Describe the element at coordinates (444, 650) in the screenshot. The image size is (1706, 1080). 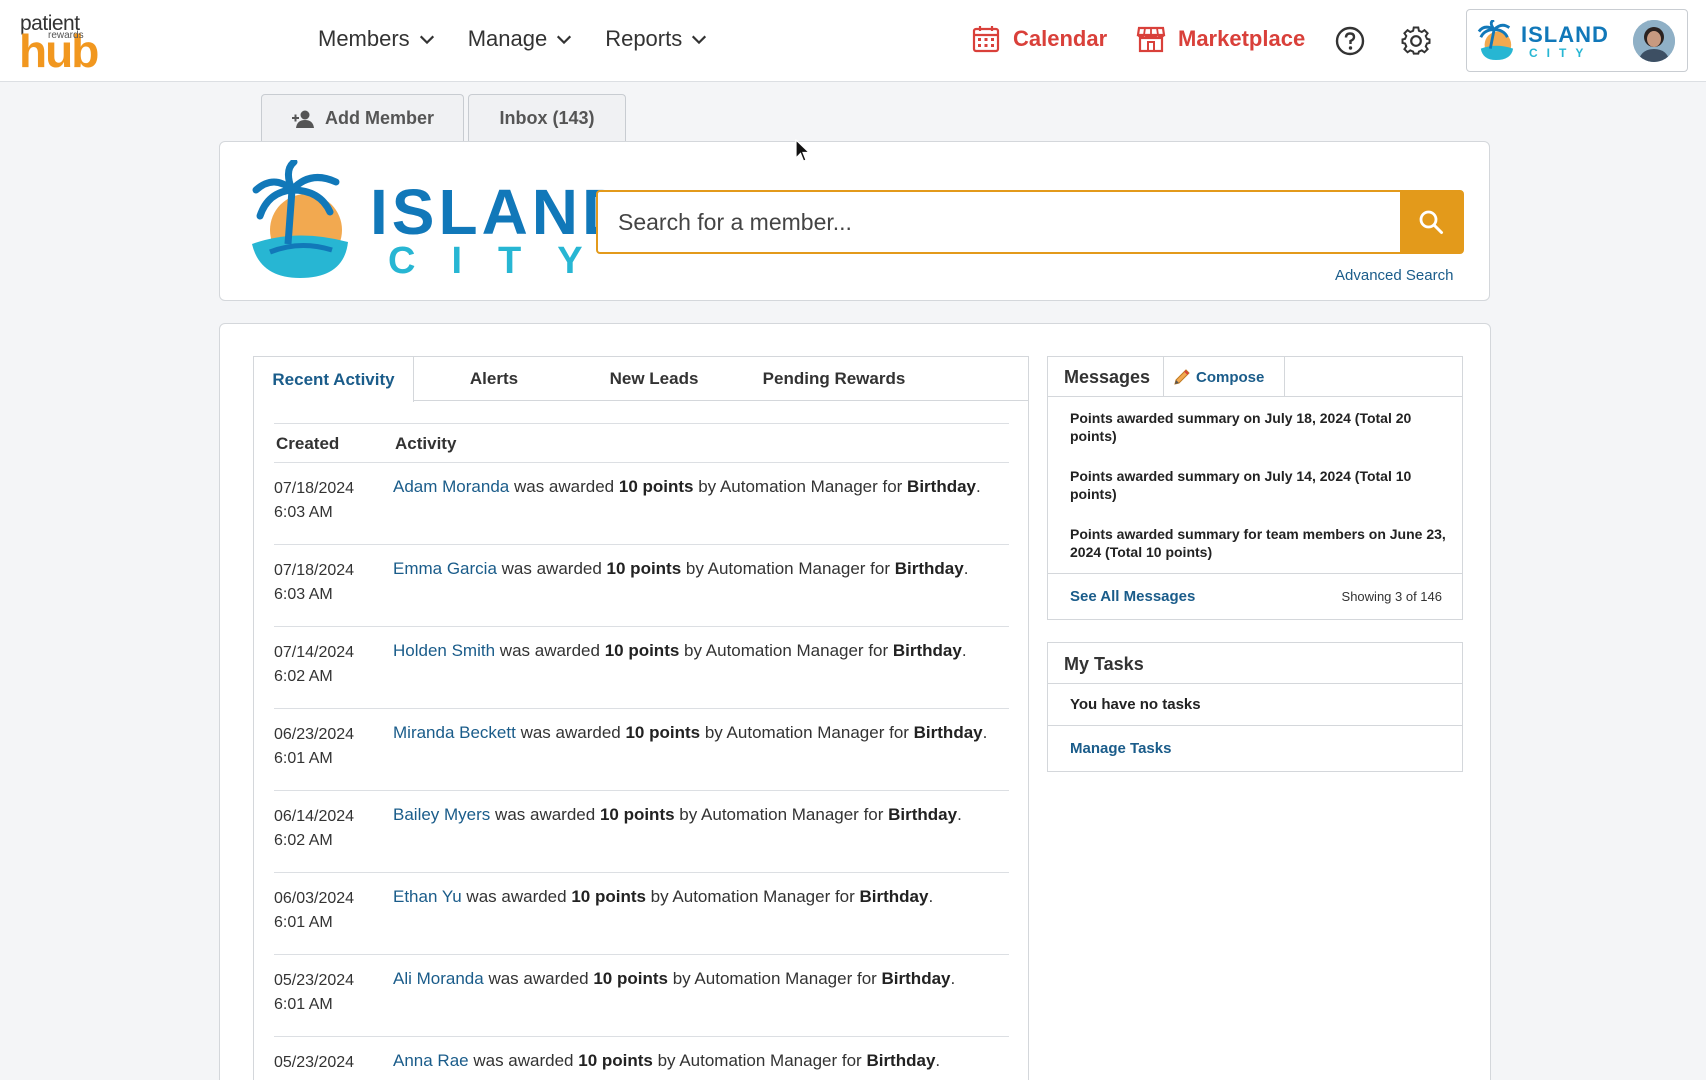
I see `member-link: Holden Smith` at that location.